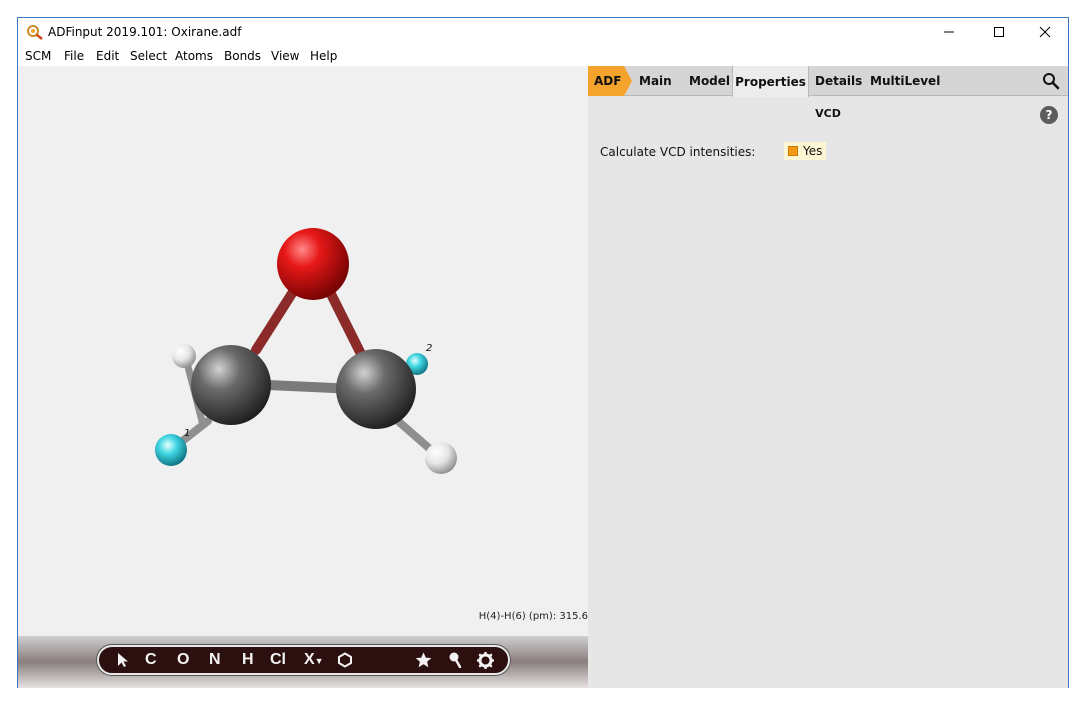  I want to click on hexagon-icon, so click(345, 660).